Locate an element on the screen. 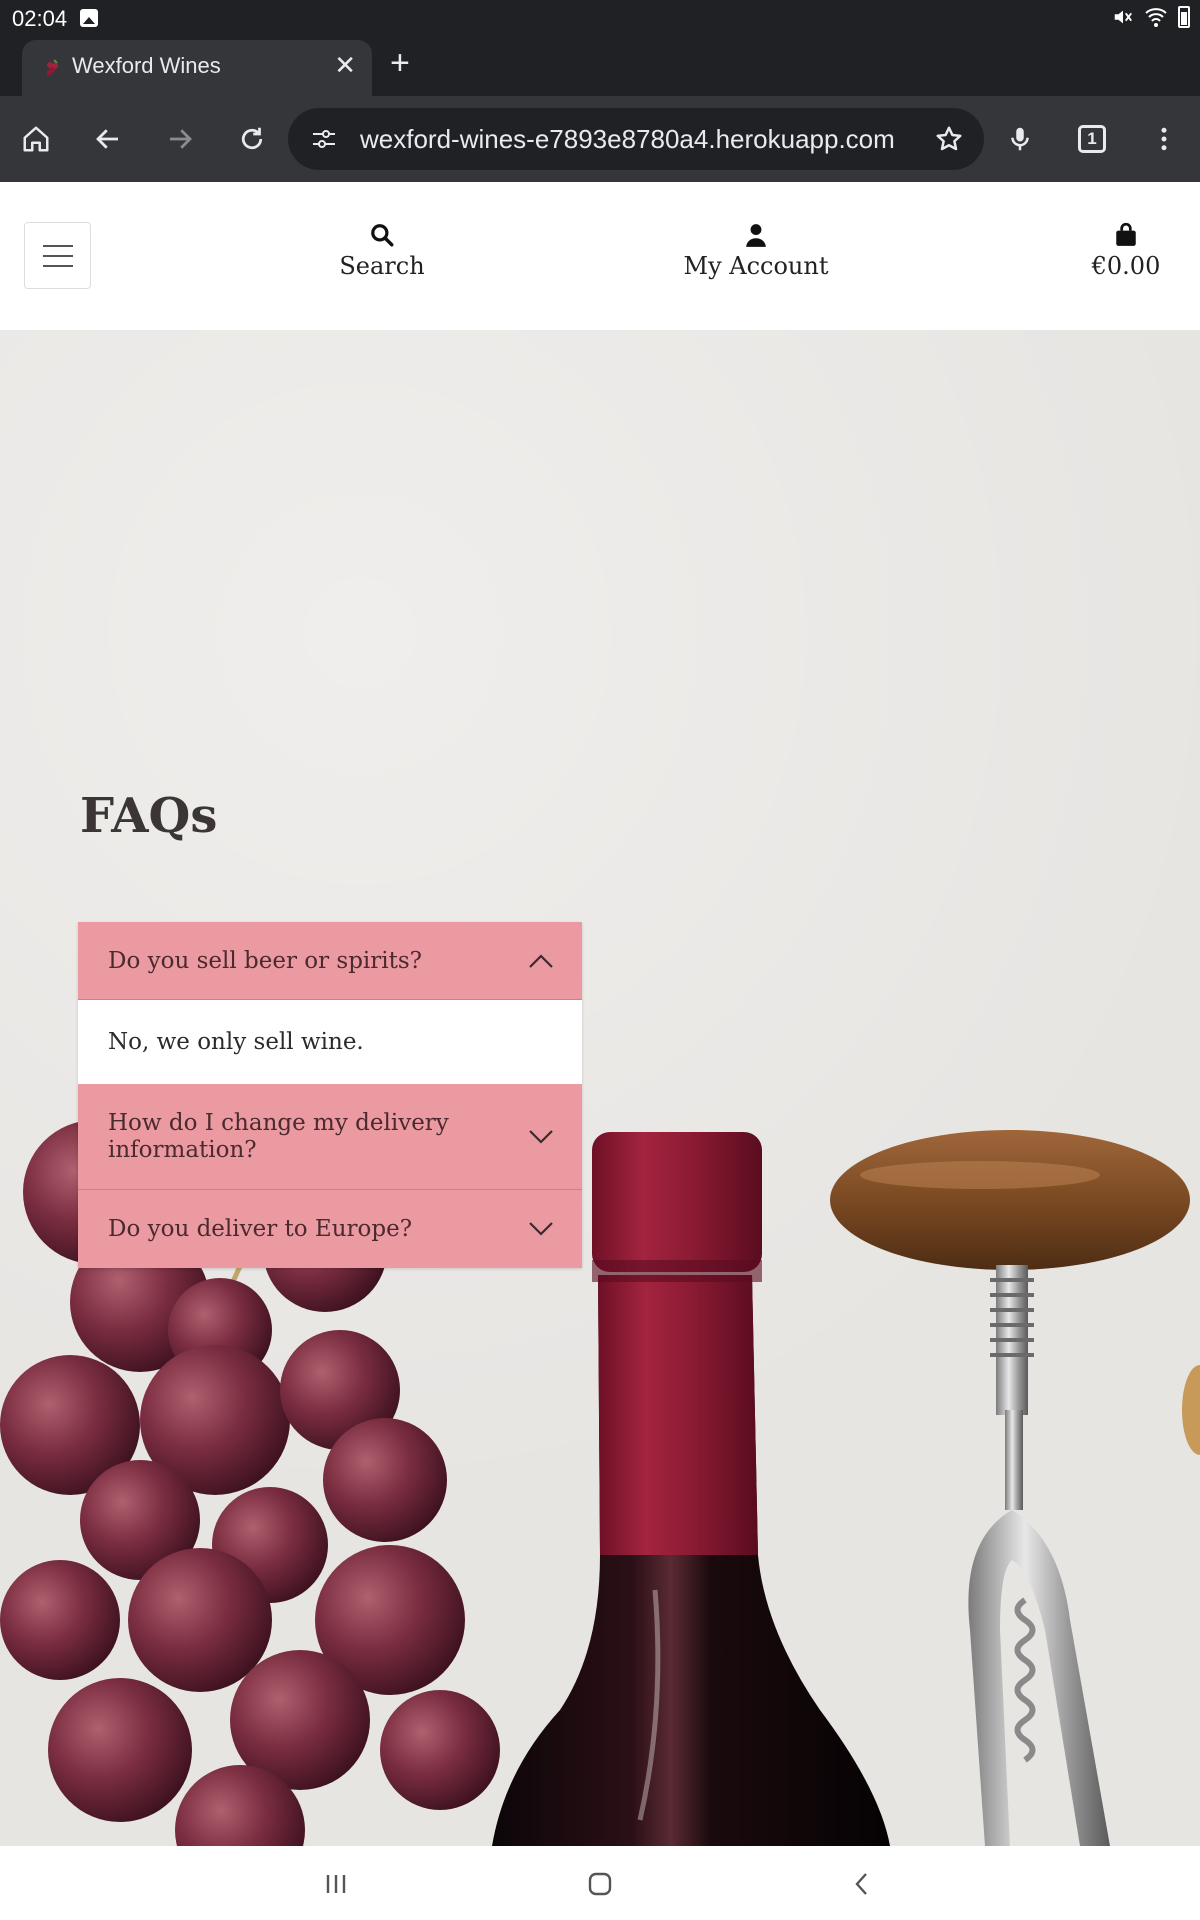 The height and width of the screenshot is (1920, 1200). wifi-icon is located at coordinates (1156, 17).